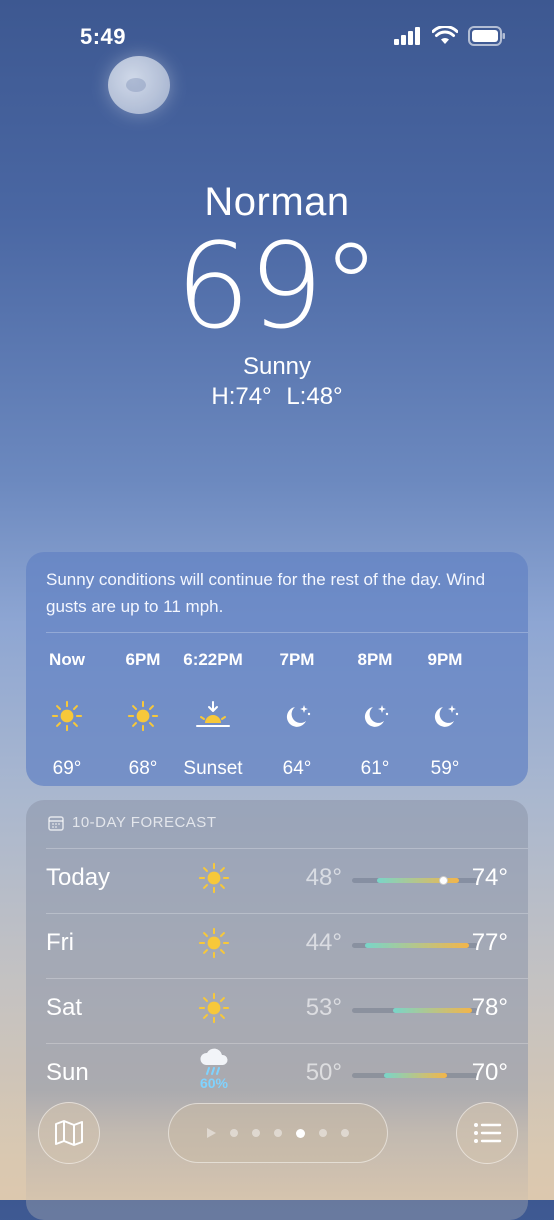 The image size is (554, 1220). I want to click on locations-list-button, so click(487, 1133).